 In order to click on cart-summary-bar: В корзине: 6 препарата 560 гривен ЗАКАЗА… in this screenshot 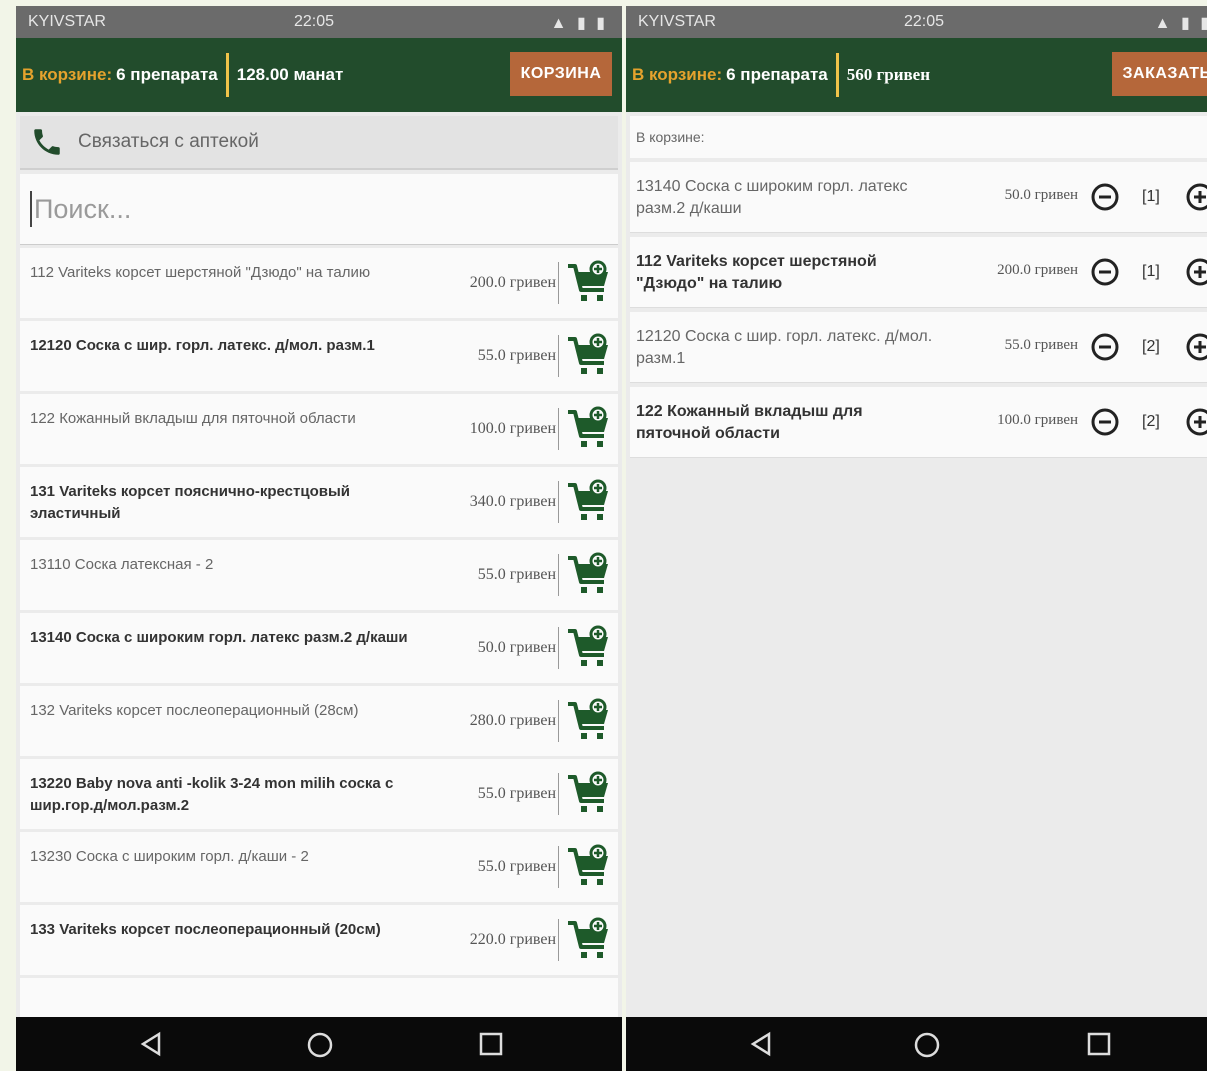, I will do `click(916, 75)`.